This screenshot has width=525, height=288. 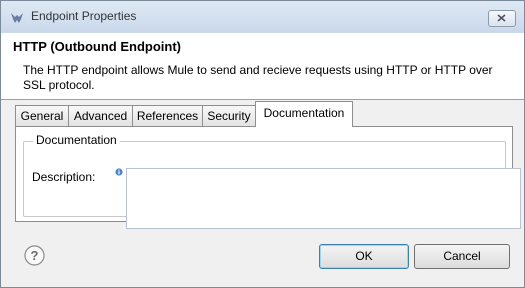 I want to click on group-label: Documentation, so click(x=76, y=140).